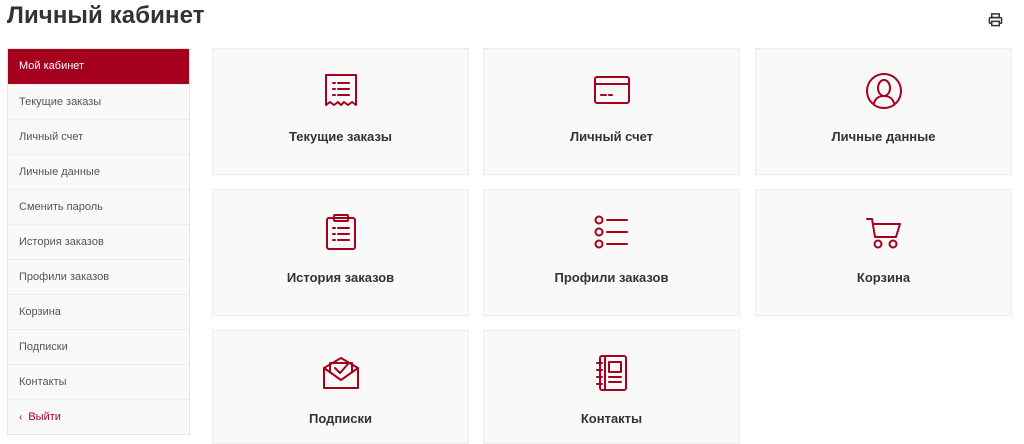 The image size is (1024, 444). What do you see at coordinates (340, 252) in the screenshot?
I see `tile-order-history: История заказов` at bounding box center [340, 252].